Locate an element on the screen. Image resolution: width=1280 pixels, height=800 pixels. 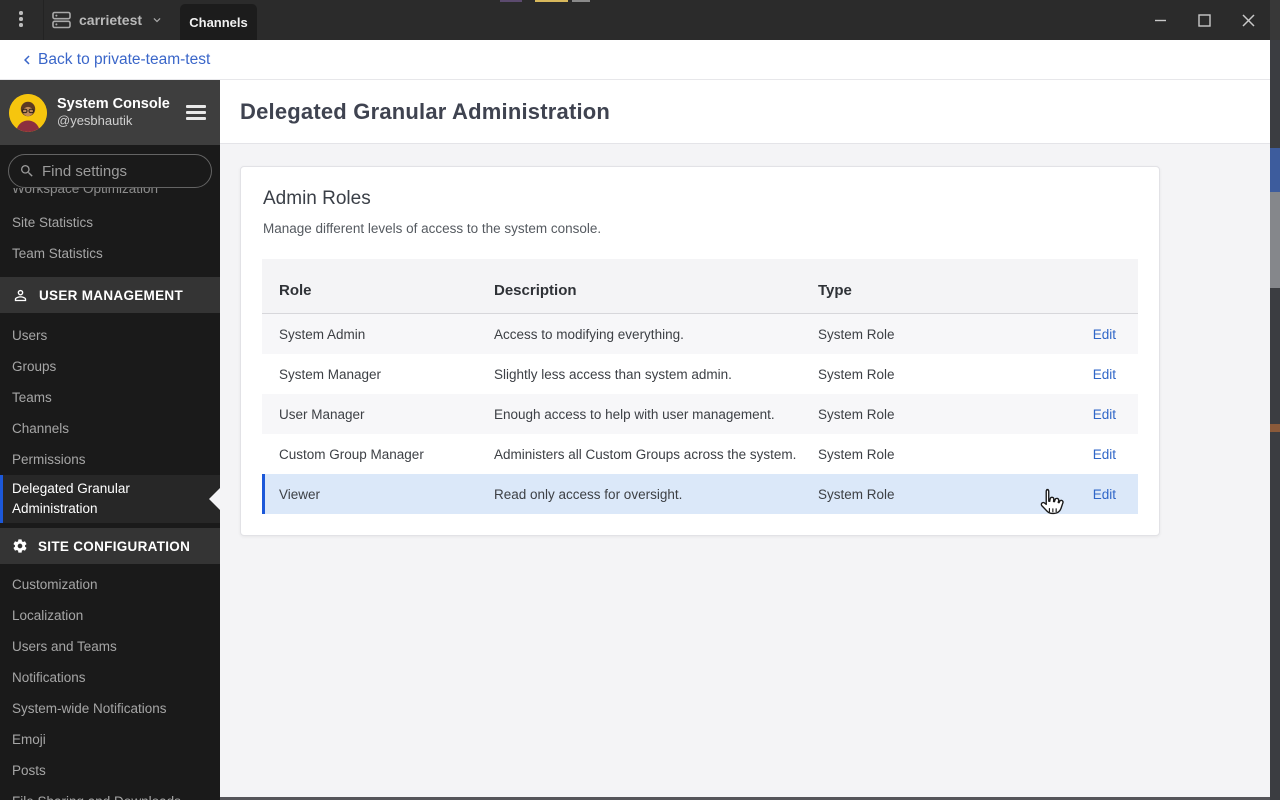
sidebar-item-site-statistics: Site Statistics is located at coordinates (110, 222).